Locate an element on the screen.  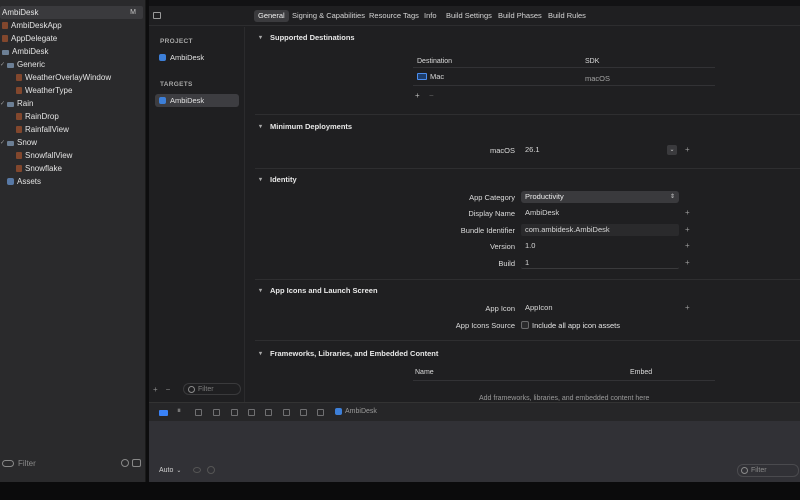
navigator-item-label: WeatherOverlayWindow is located at coordinates (68, 77).